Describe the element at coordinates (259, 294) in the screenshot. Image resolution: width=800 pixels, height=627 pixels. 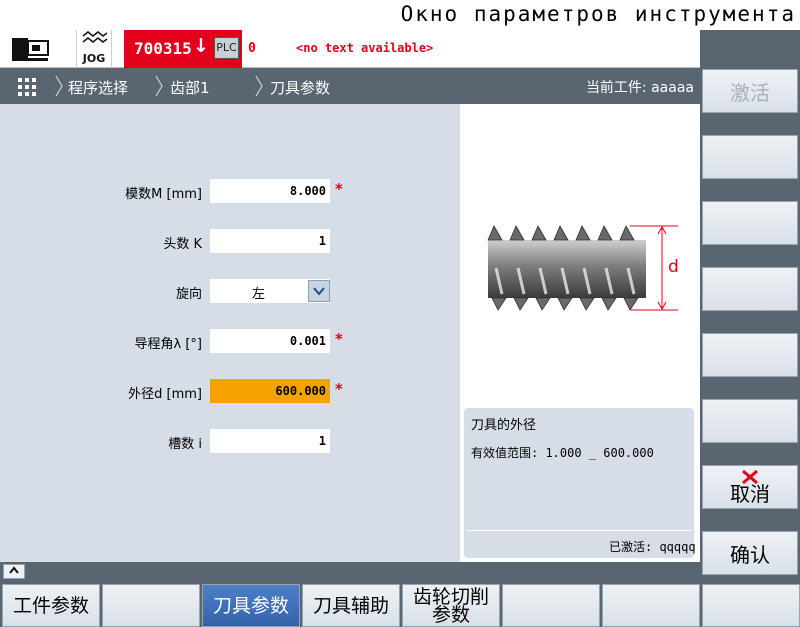
I see `direction-value: 左` at that location.